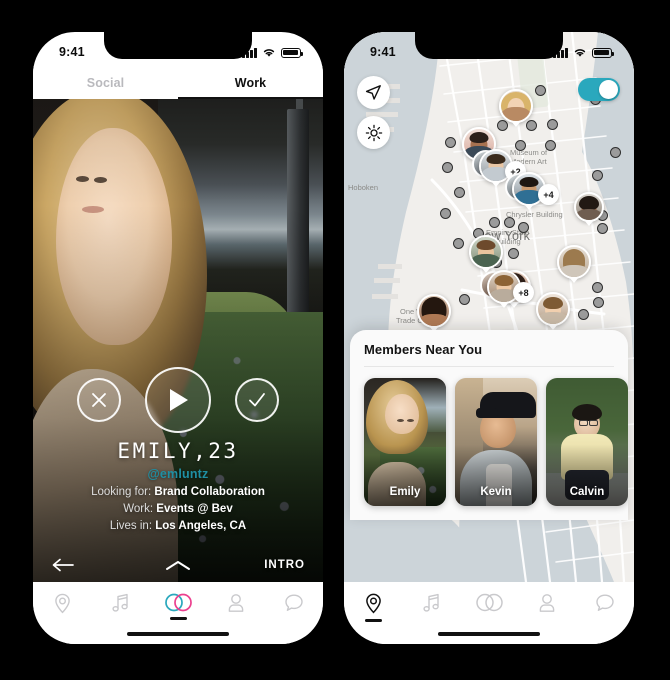 This screenshot has width=670, height=680. Describe the element at coordinates (523, 292) in the screenshot. I see `cluster-count: +8` at that location.